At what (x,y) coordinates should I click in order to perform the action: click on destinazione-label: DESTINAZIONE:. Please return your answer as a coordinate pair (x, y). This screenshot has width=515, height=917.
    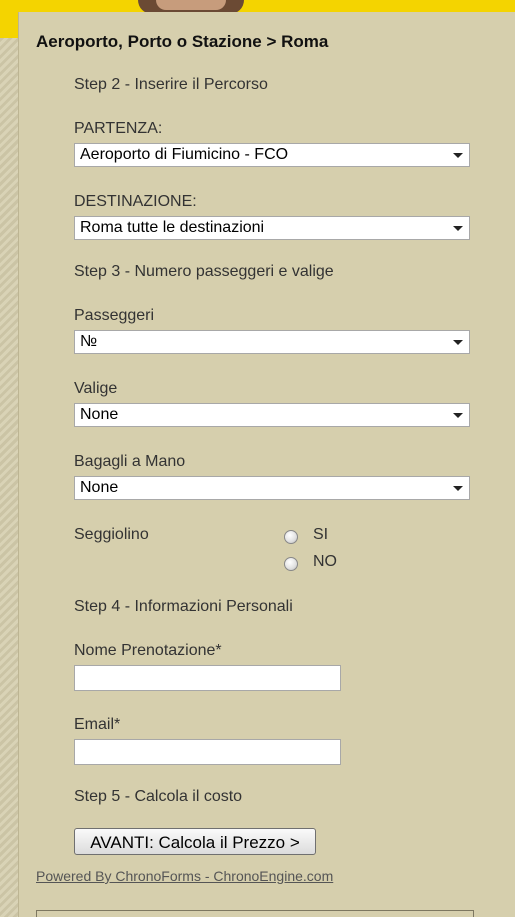
    Looking at the image, I should click on (135, 201).